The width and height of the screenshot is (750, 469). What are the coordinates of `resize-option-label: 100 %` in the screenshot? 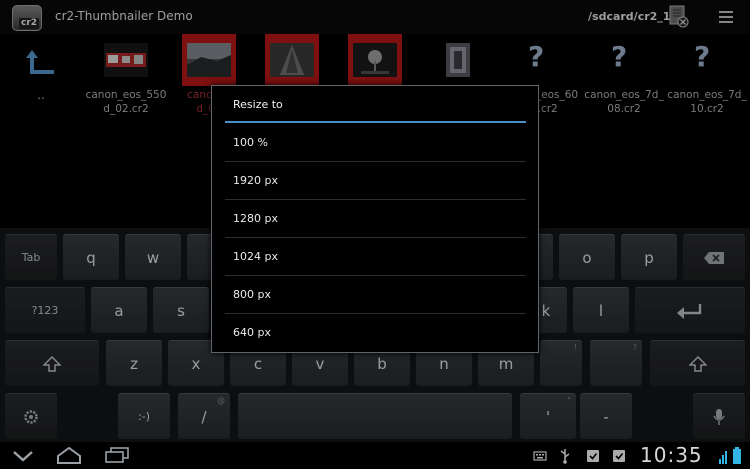 It's located at (250, 142).